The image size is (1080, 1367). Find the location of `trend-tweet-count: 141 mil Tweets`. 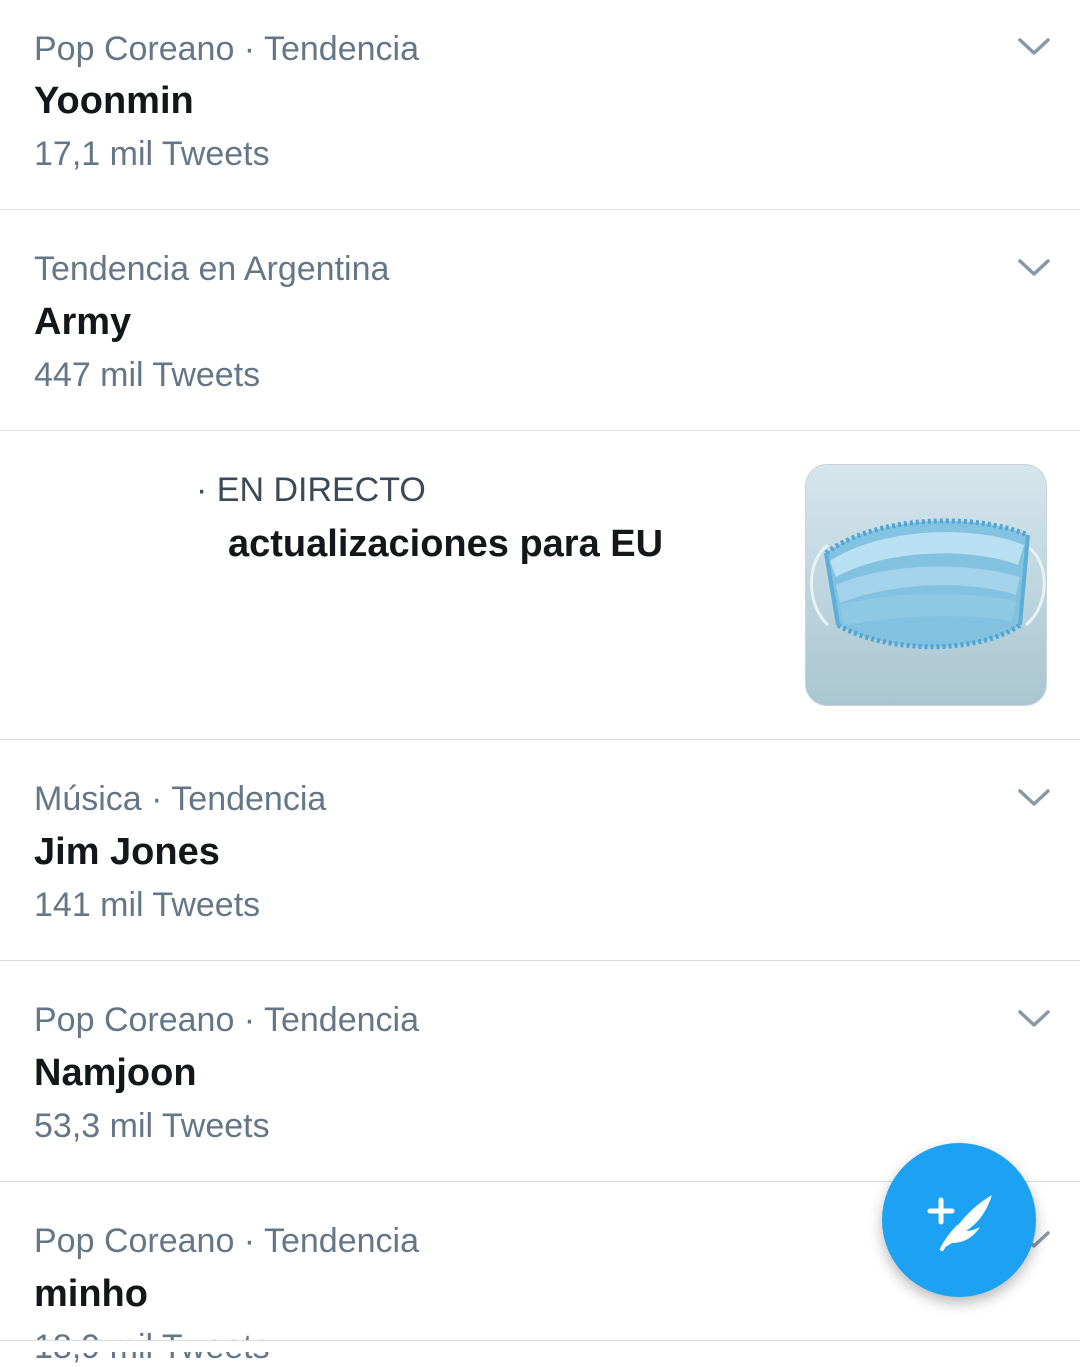

trend-tweet-count: 141 mil Tweets is located at coordinates (147, 905).